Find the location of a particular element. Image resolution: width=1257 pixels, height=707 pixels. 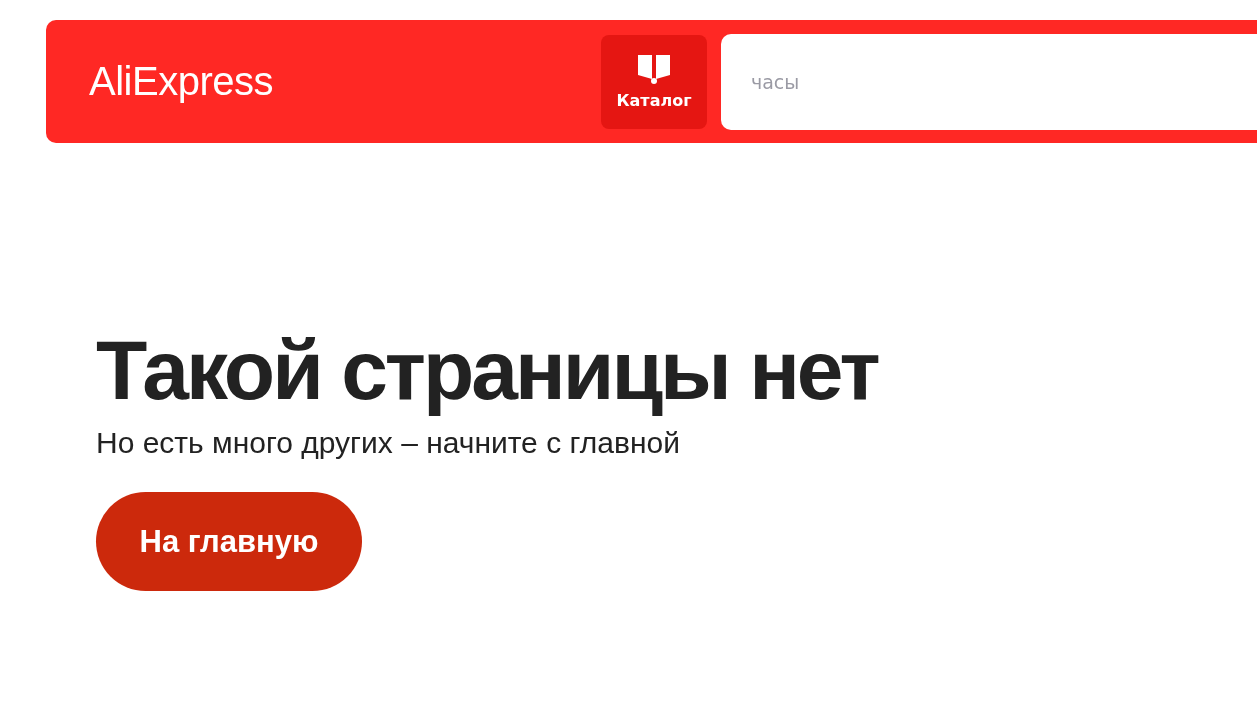

search-field: часы is located at coordinates (989, 81).